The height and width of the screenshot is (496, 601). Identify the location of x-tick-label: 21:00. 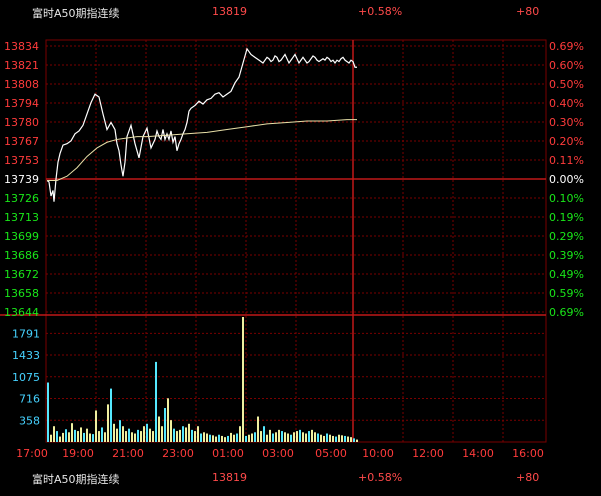
(128, 453).